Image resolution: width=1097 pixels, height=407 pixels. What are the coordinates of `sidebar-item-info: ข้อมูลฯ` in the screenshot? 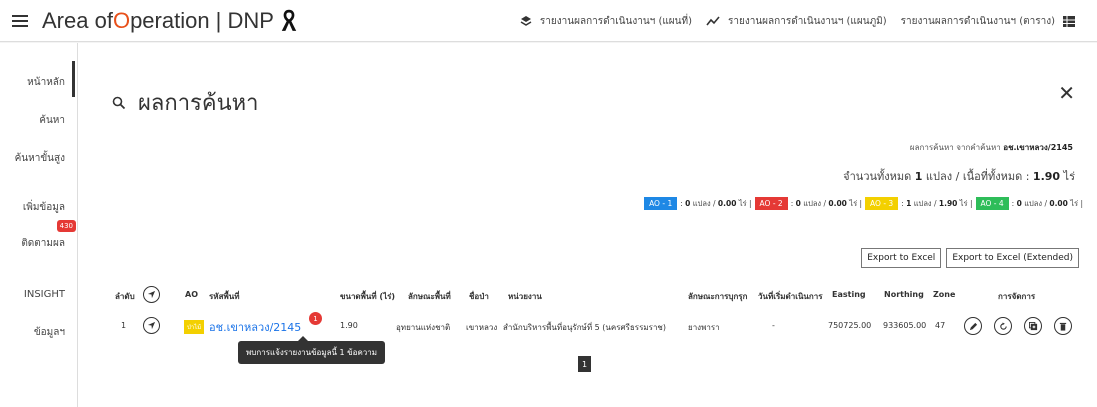 It's located at (49, 332).